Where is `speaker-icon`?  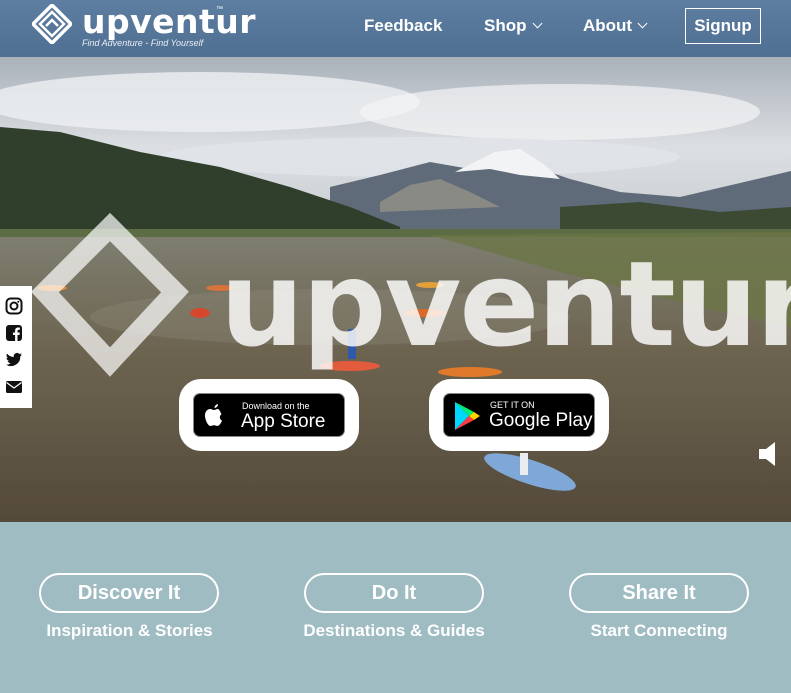
speaker-icon is located at coordinates (769, 454).